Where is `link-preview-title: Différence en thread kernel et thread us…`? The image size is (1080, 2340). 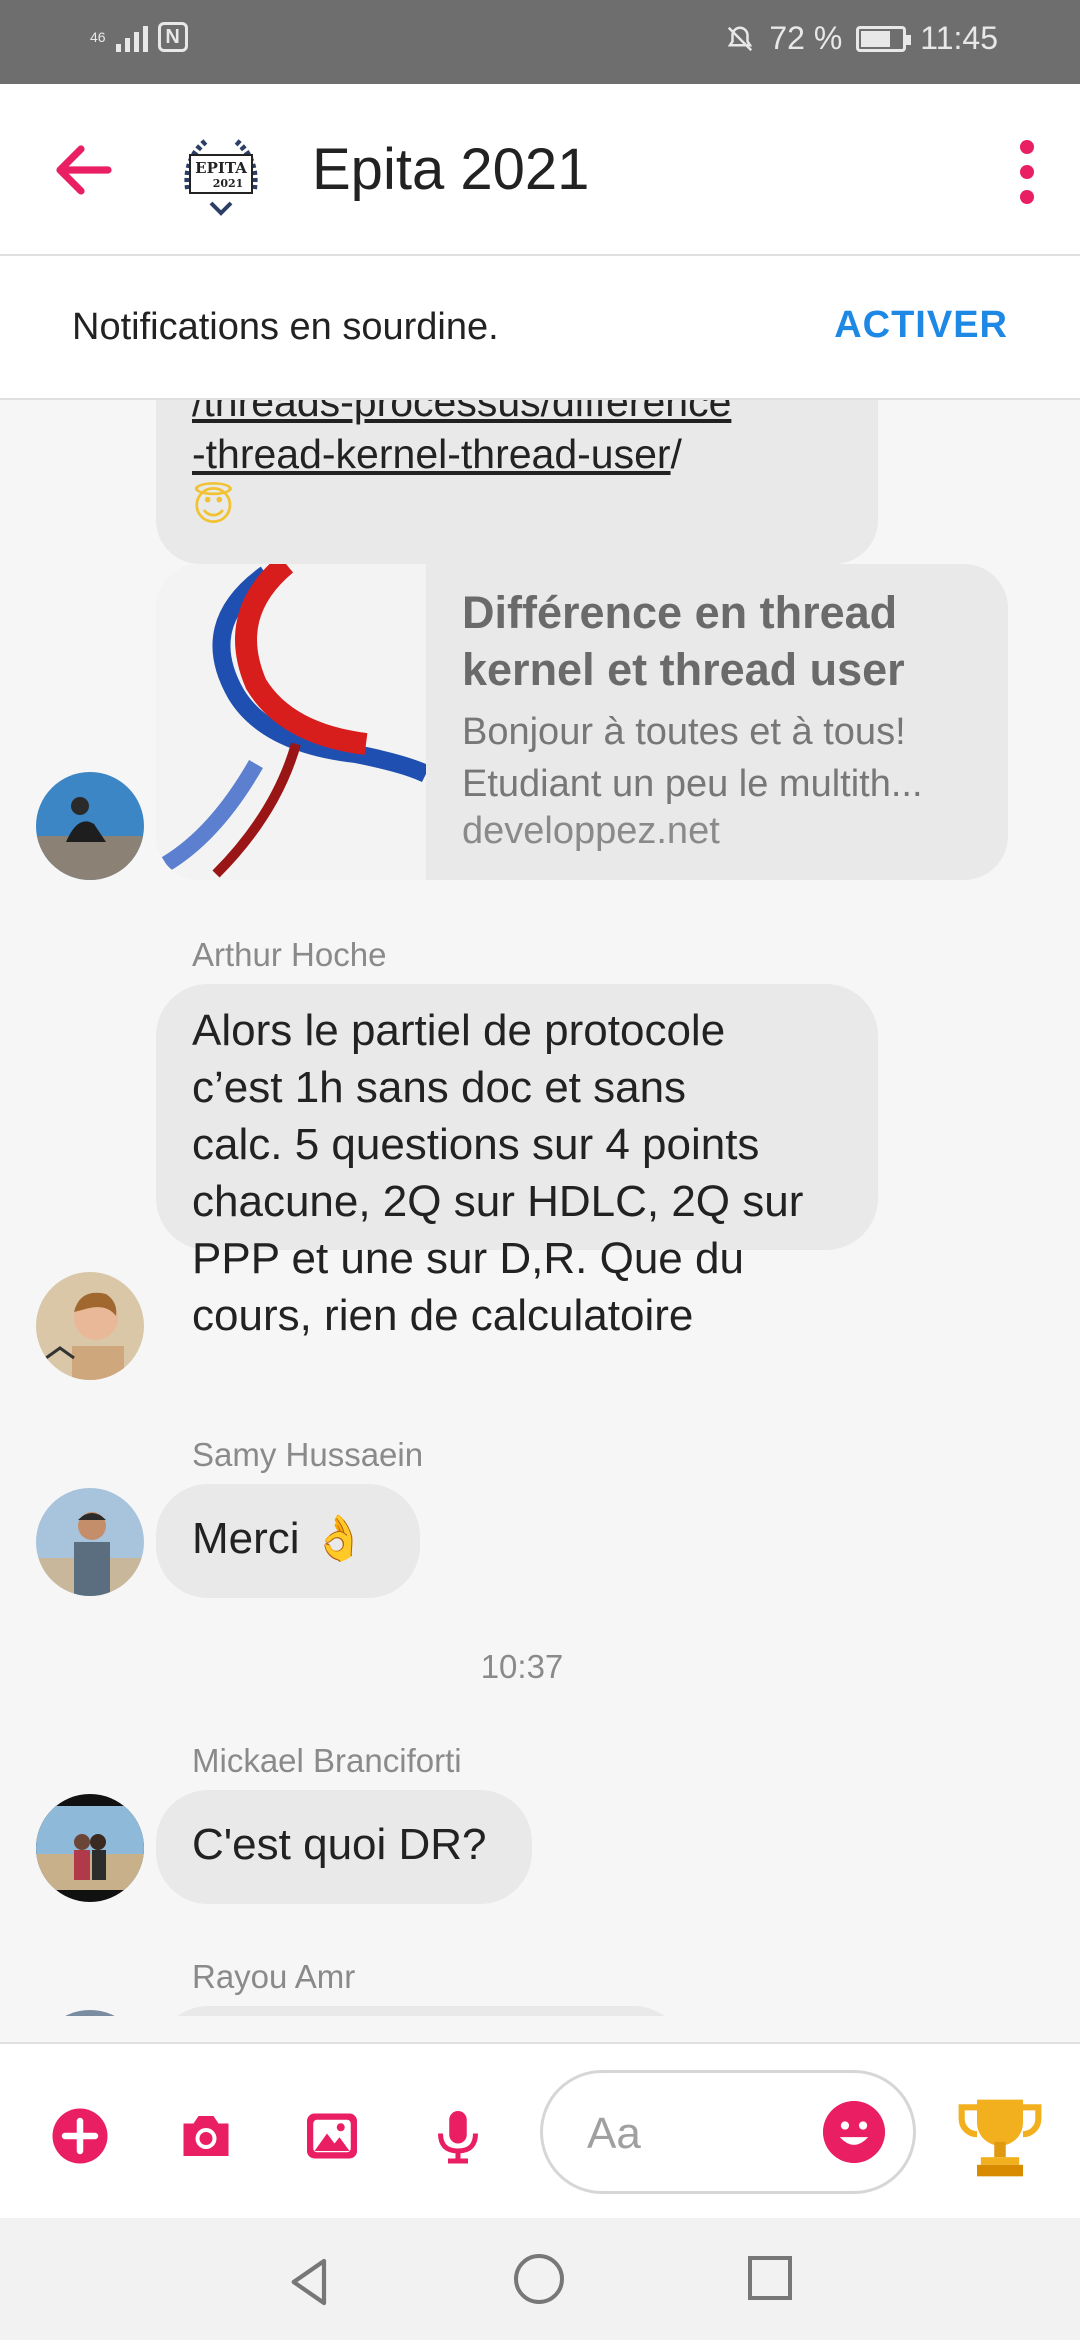
link-preview-title: Différence en thread kernel et thread us… is located at coordinates (683, 641).